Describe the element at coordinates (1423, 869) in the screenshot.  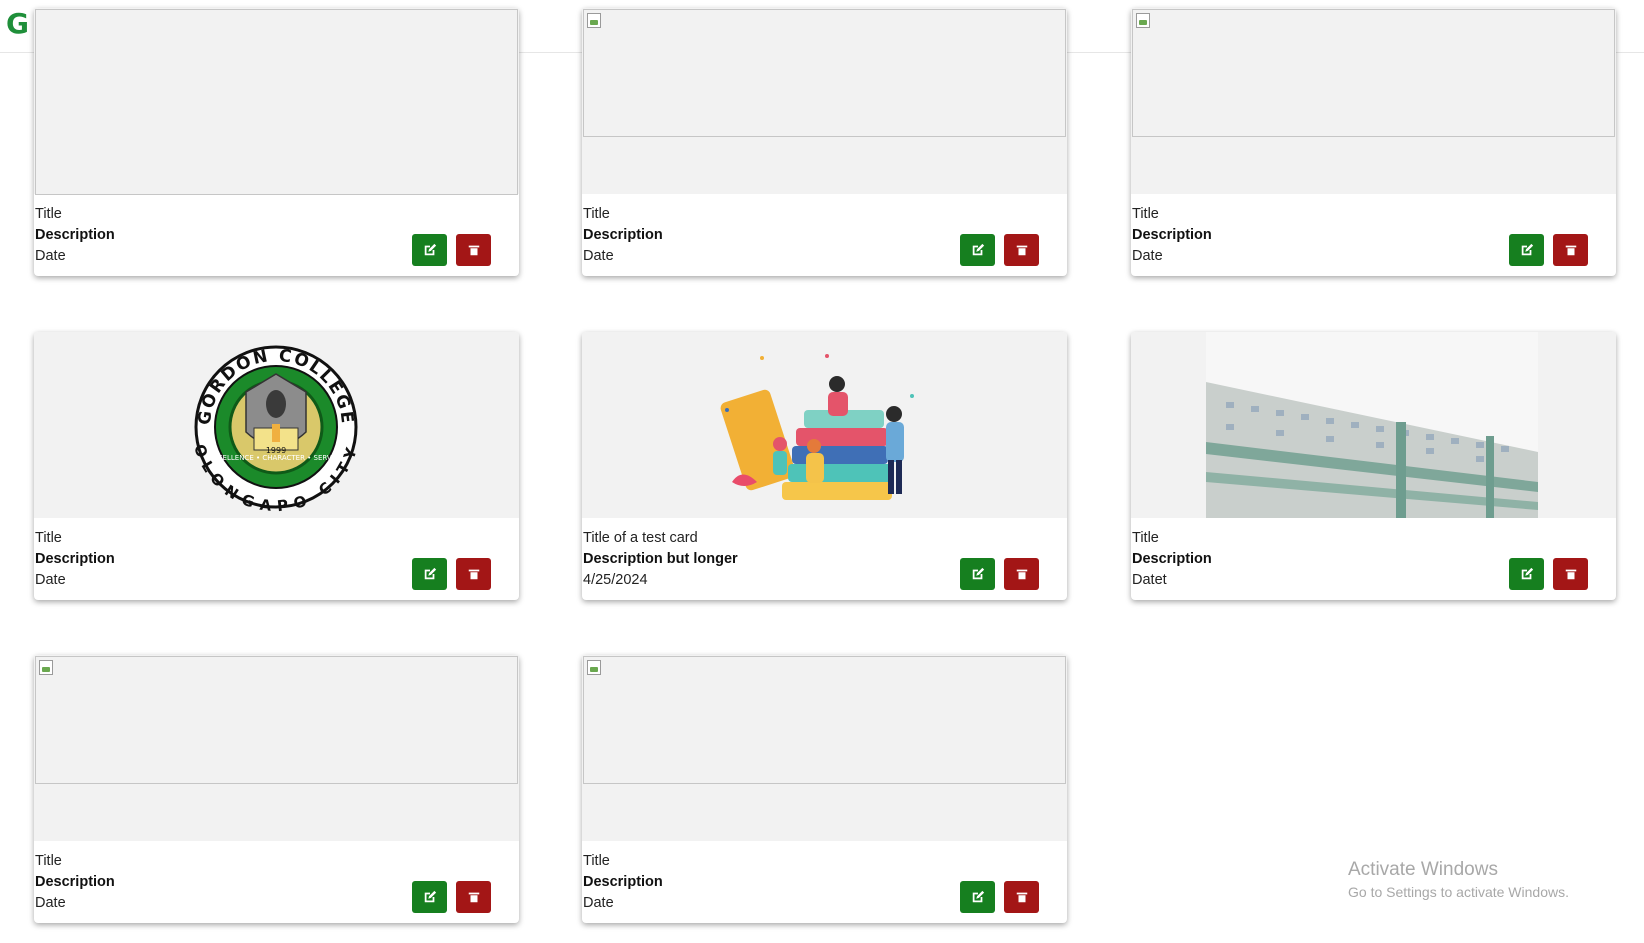
I see `watermark-title: Activate Windows` at that location.